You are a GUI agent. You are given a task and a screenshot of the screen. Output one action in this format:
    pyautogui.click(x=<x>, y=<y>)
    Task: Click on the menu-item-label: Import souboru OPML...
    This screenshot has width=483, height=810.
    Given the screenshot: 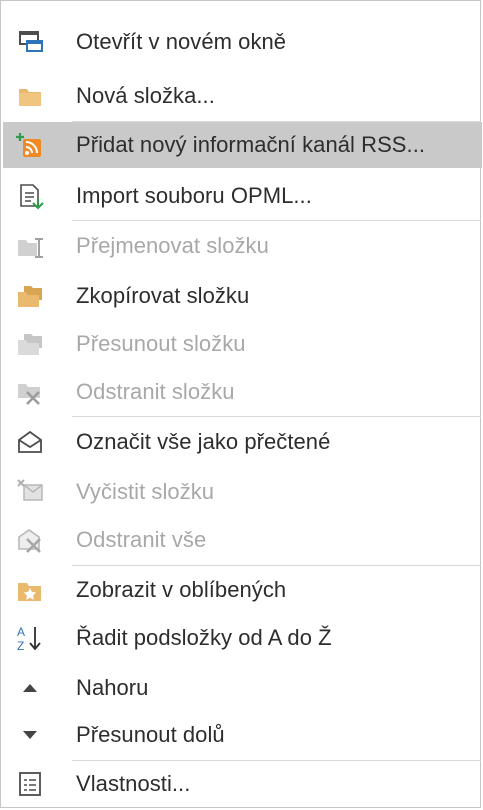 What is the action you would take?
    pyautogui.click(x=194, y=195)
    